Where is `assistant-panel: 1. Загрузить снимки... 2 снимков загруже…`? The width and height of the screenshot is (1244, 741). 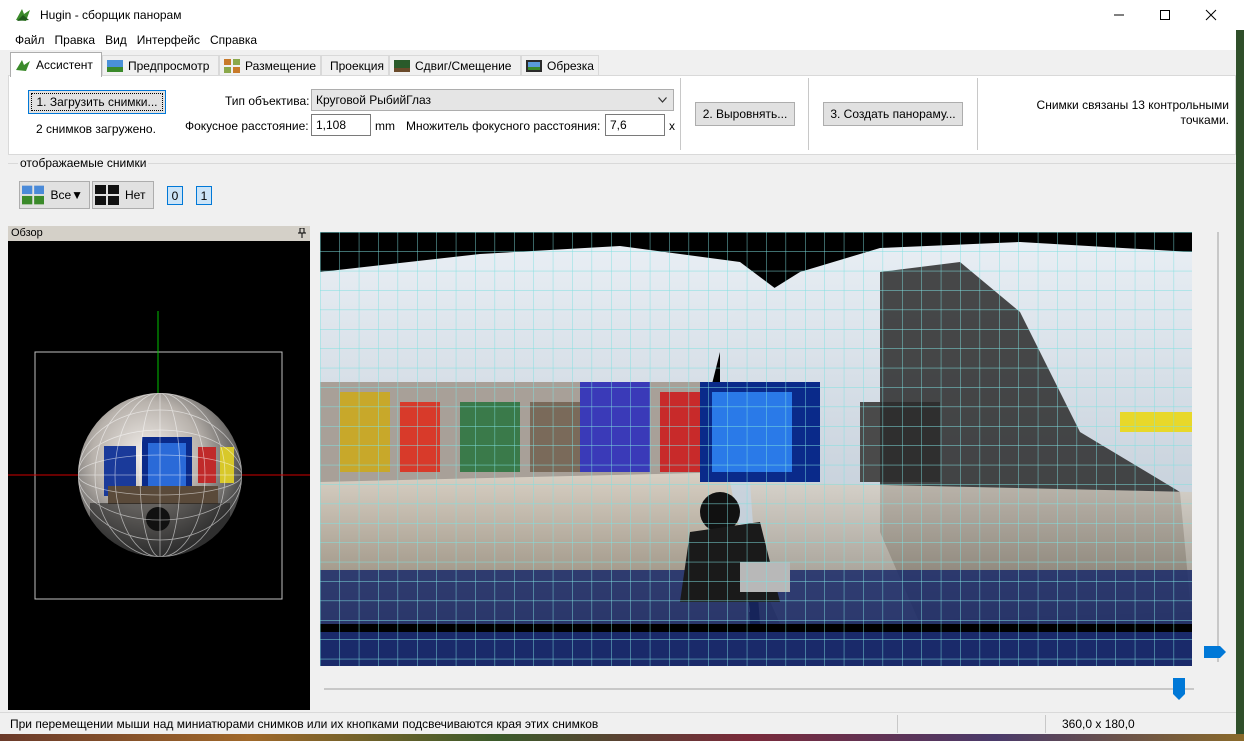 assistant-panel: 1. Загрузить снимки... 2 снимков загруже… is located at coordinates (622, 115).